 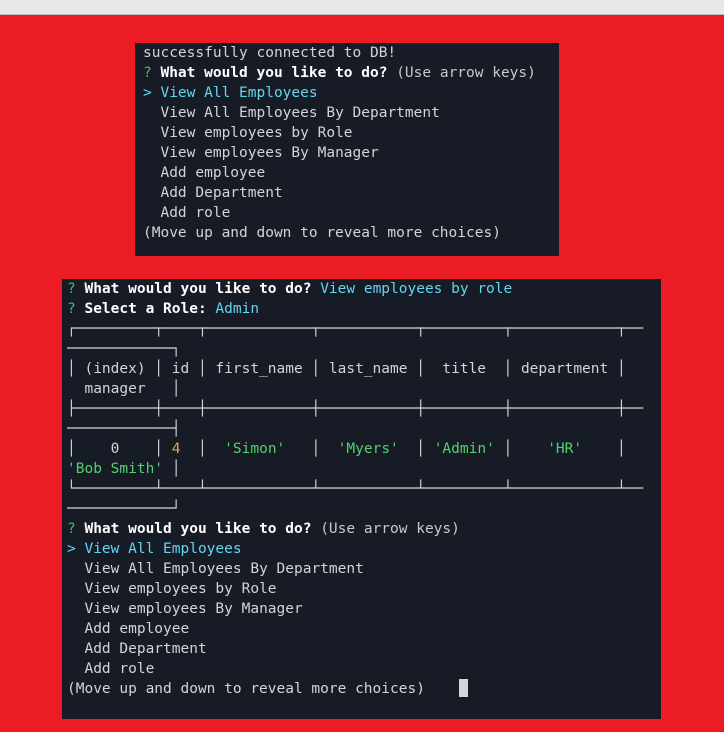 What do you see at coordinates (176, 449) in the screenshot?
I see `cell-id: 4` at bounding box center [176, 449].